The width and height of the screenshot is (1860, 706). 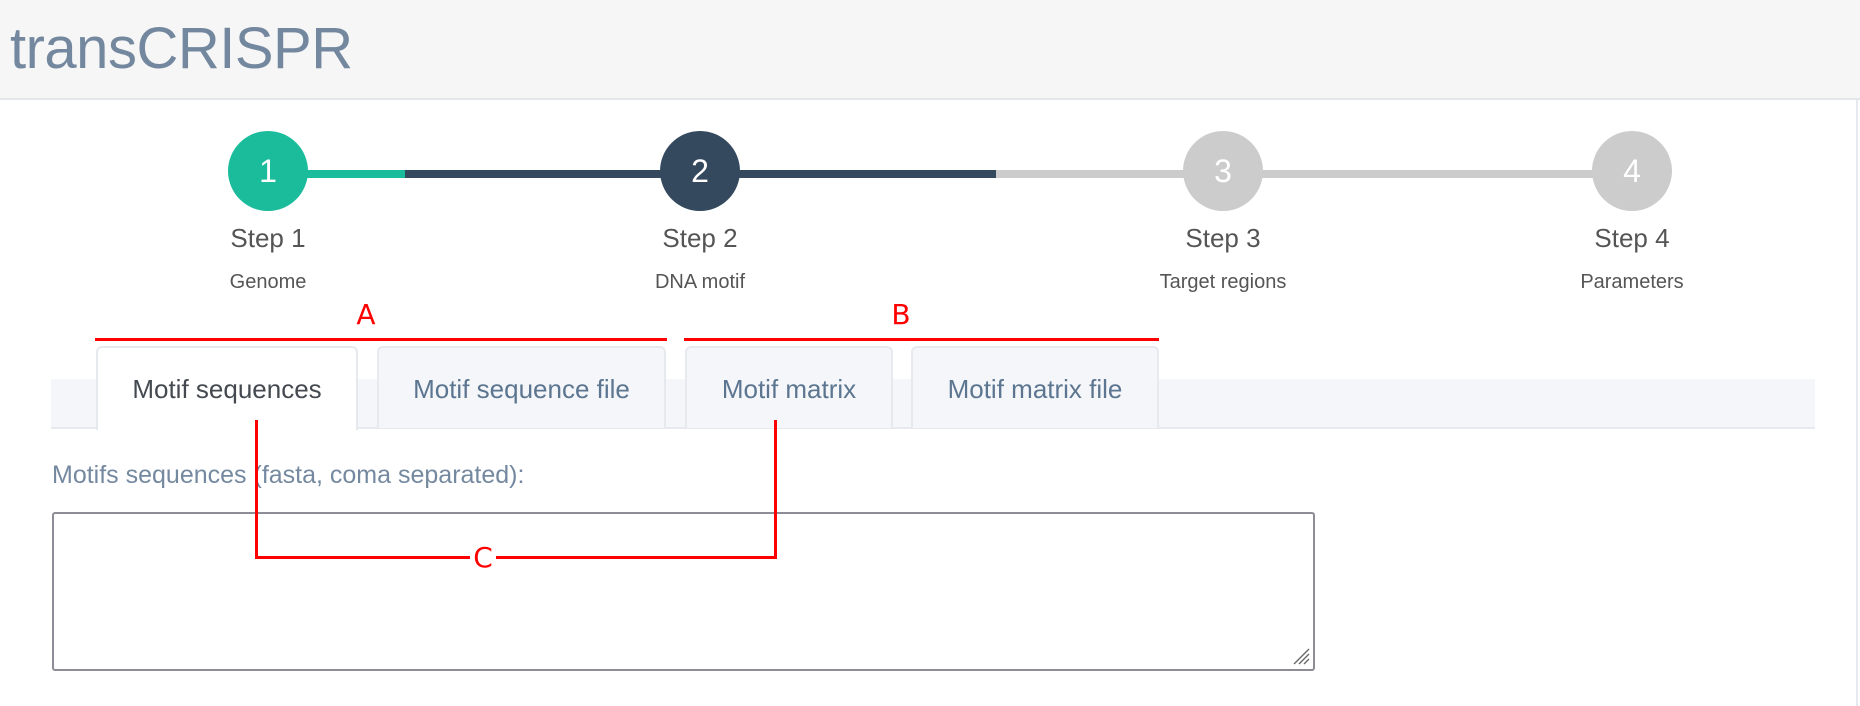 I want to click on step-1-description: Genome, so click(x=268, y=282).